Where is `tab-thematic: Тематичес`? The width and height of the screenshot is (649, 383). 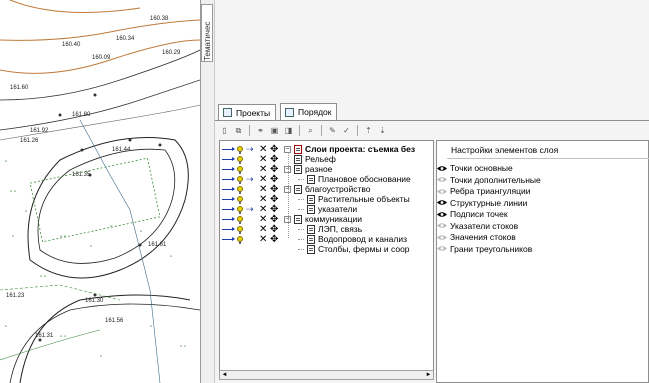 tab-thematic: Тематичес is located at coordinates (207, 33).